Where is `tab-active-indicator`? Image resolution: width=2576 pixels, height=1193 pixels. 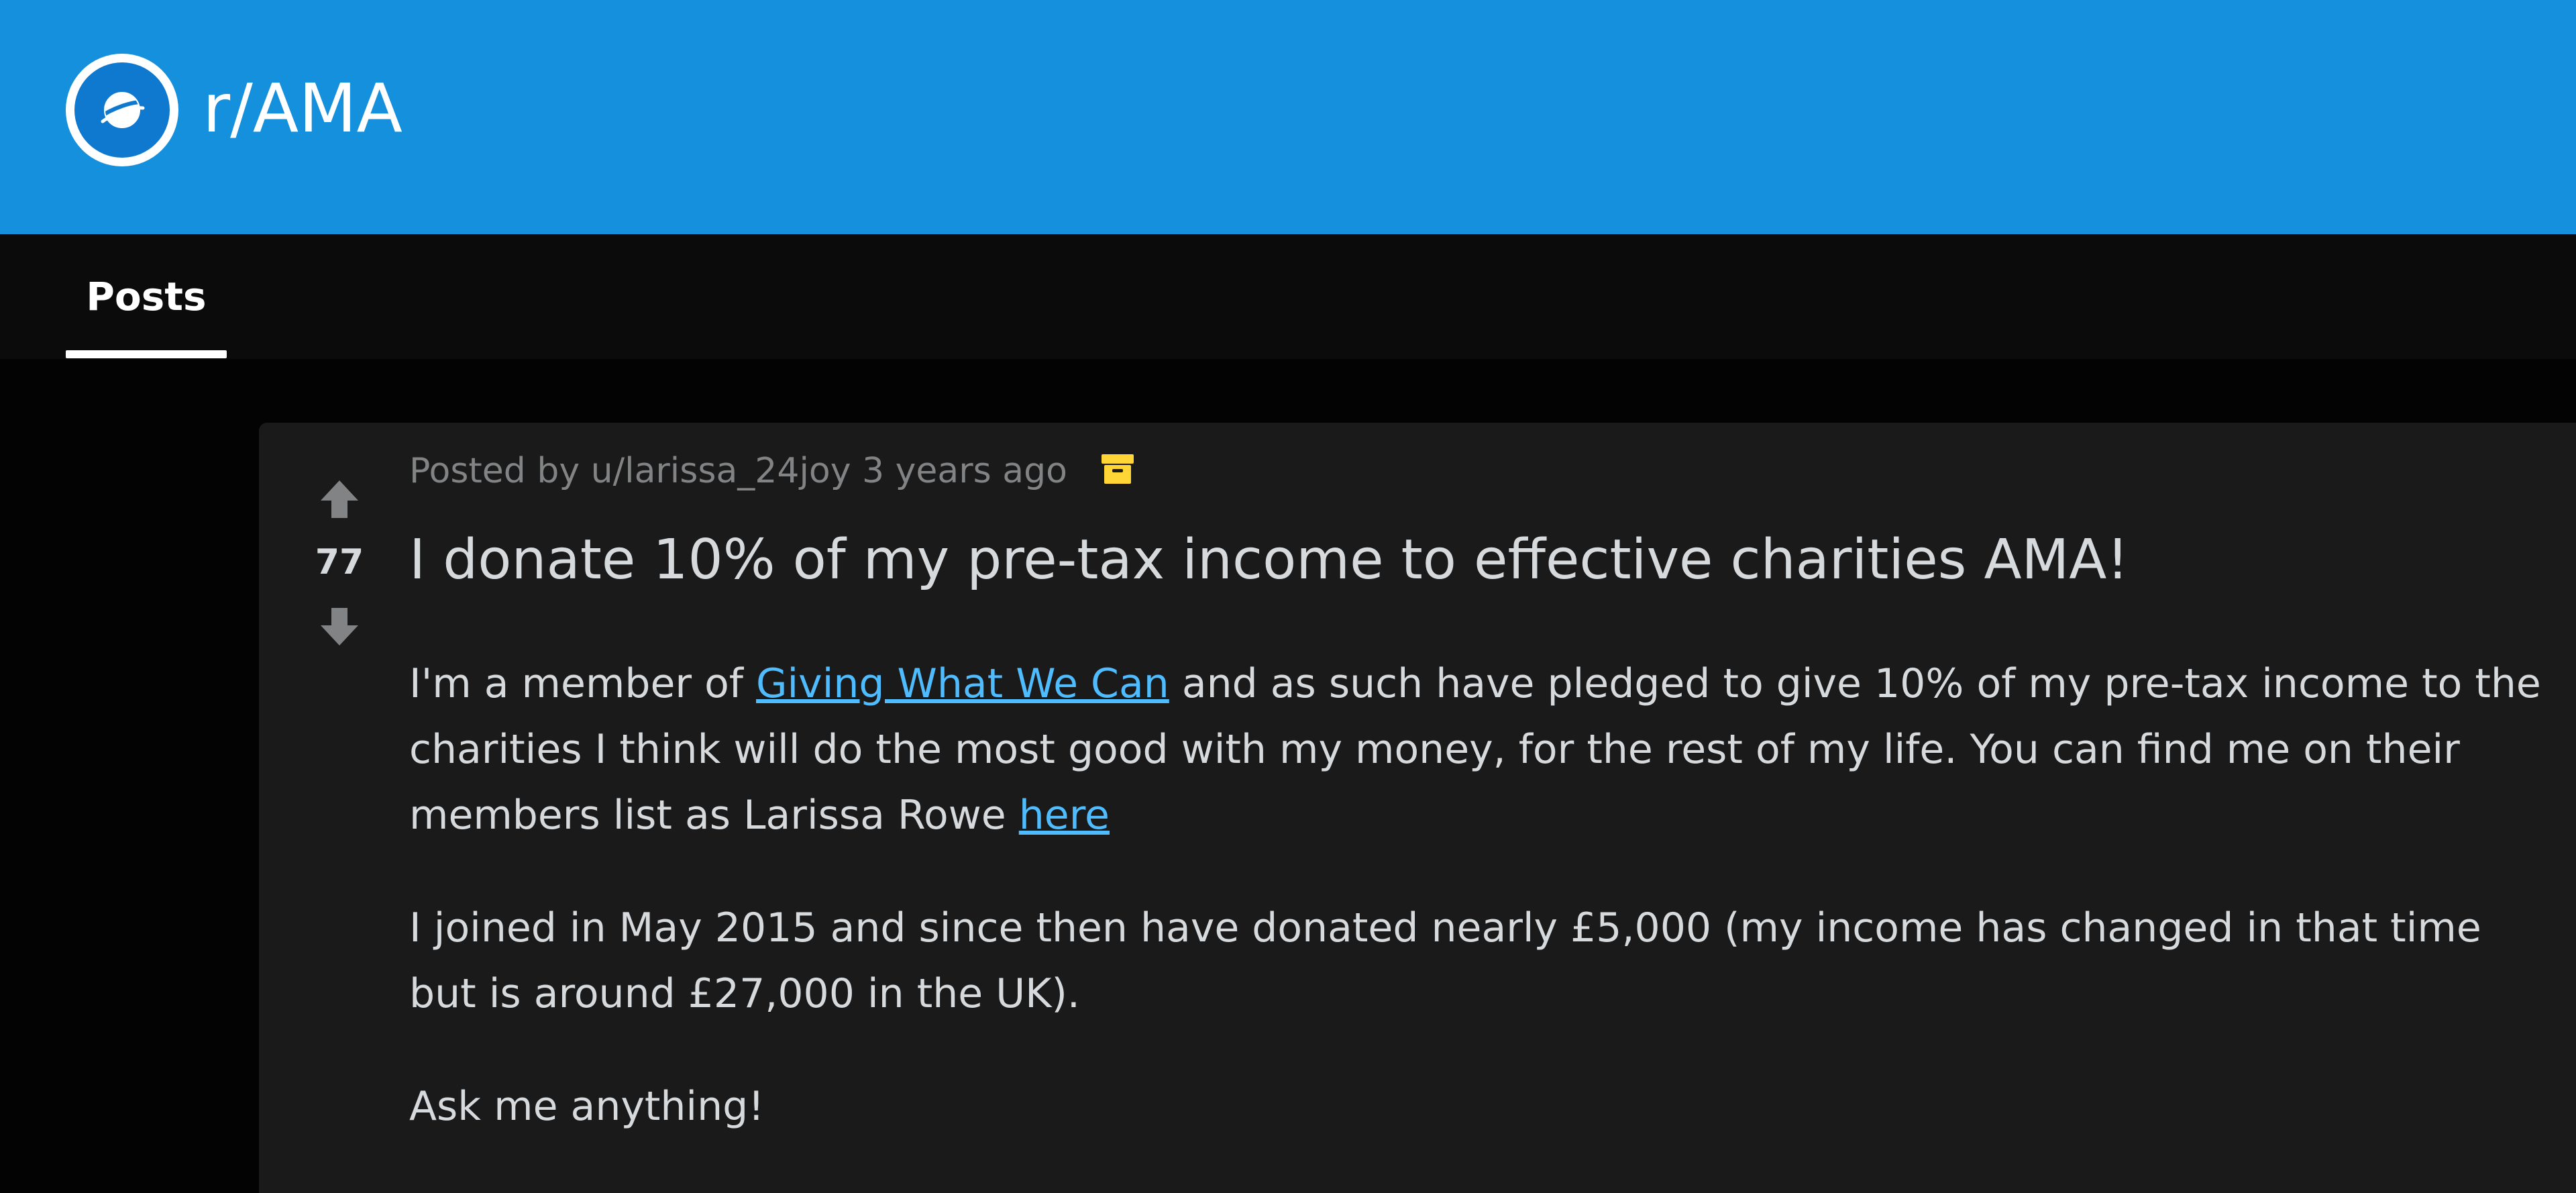 tab-active-indicator is located at coordinates (146, 354).